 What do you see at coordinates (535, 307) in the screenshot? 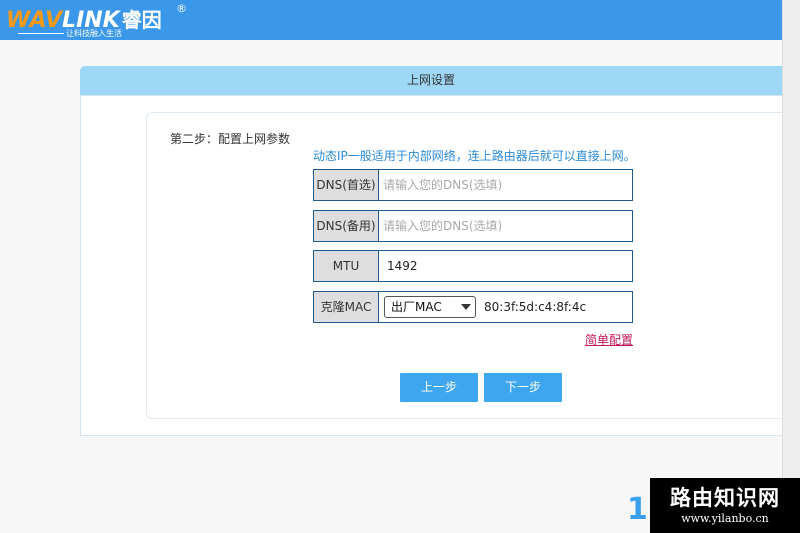
I see `mac-address-input: 80:3f:5d:c4:8f:4c` at bounding box center [535, 307].